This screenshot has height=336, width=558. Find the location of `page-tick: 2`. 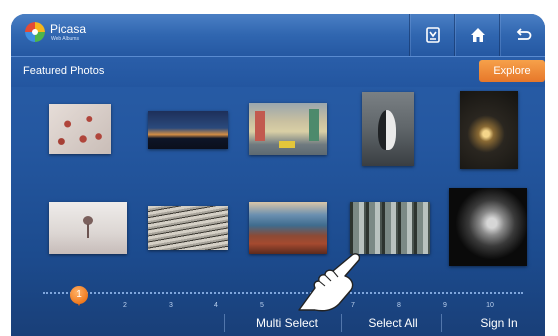

page-tick: 2 is located at coordinates (125, 305).